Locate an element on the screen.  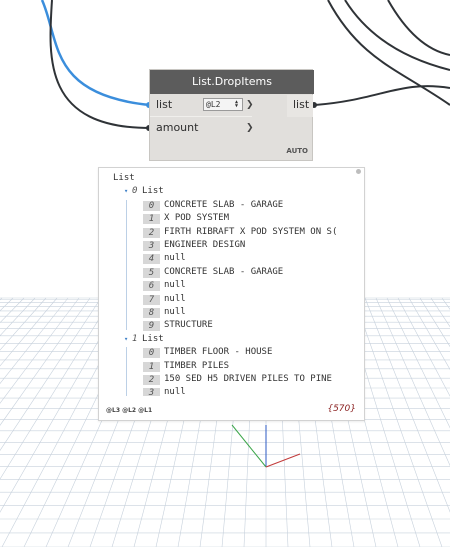
list-item-index: 6 is located at coordinates (151, 286).